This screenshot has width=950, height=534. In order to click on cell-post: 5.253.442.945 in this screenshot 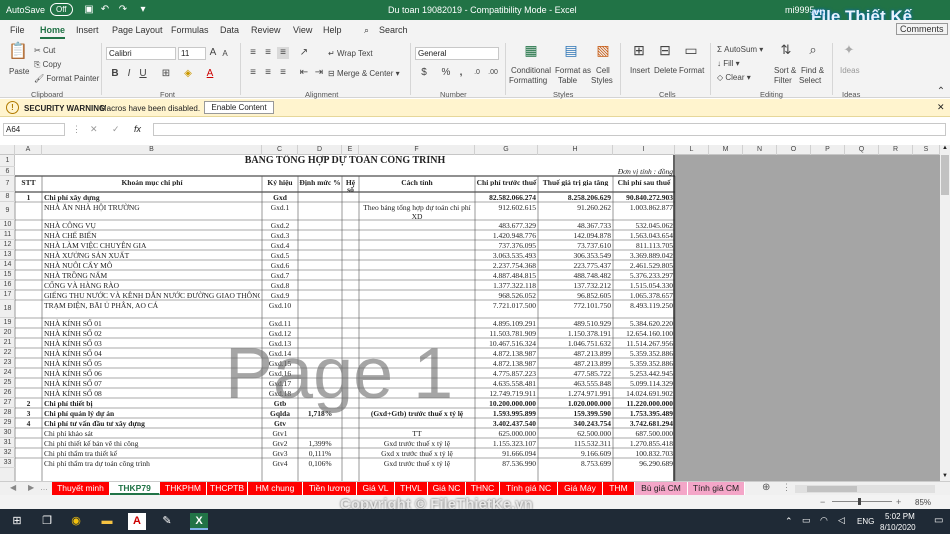, I will do `click(644, 373)`.